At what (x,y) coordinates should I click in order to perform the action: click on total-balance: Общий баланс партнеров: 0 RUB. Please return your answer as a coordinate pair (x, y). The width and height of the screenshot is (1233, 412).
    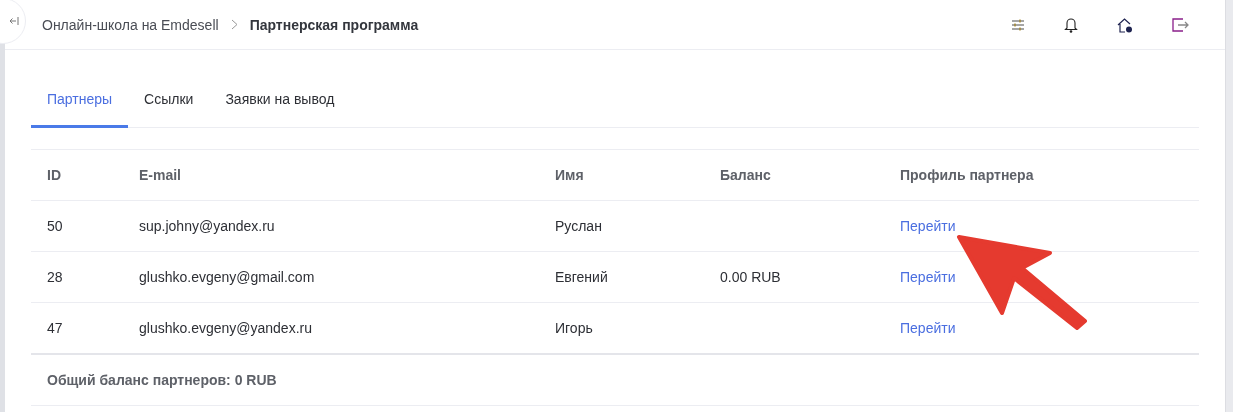
    Looking at the image, I should click on (161, 380).